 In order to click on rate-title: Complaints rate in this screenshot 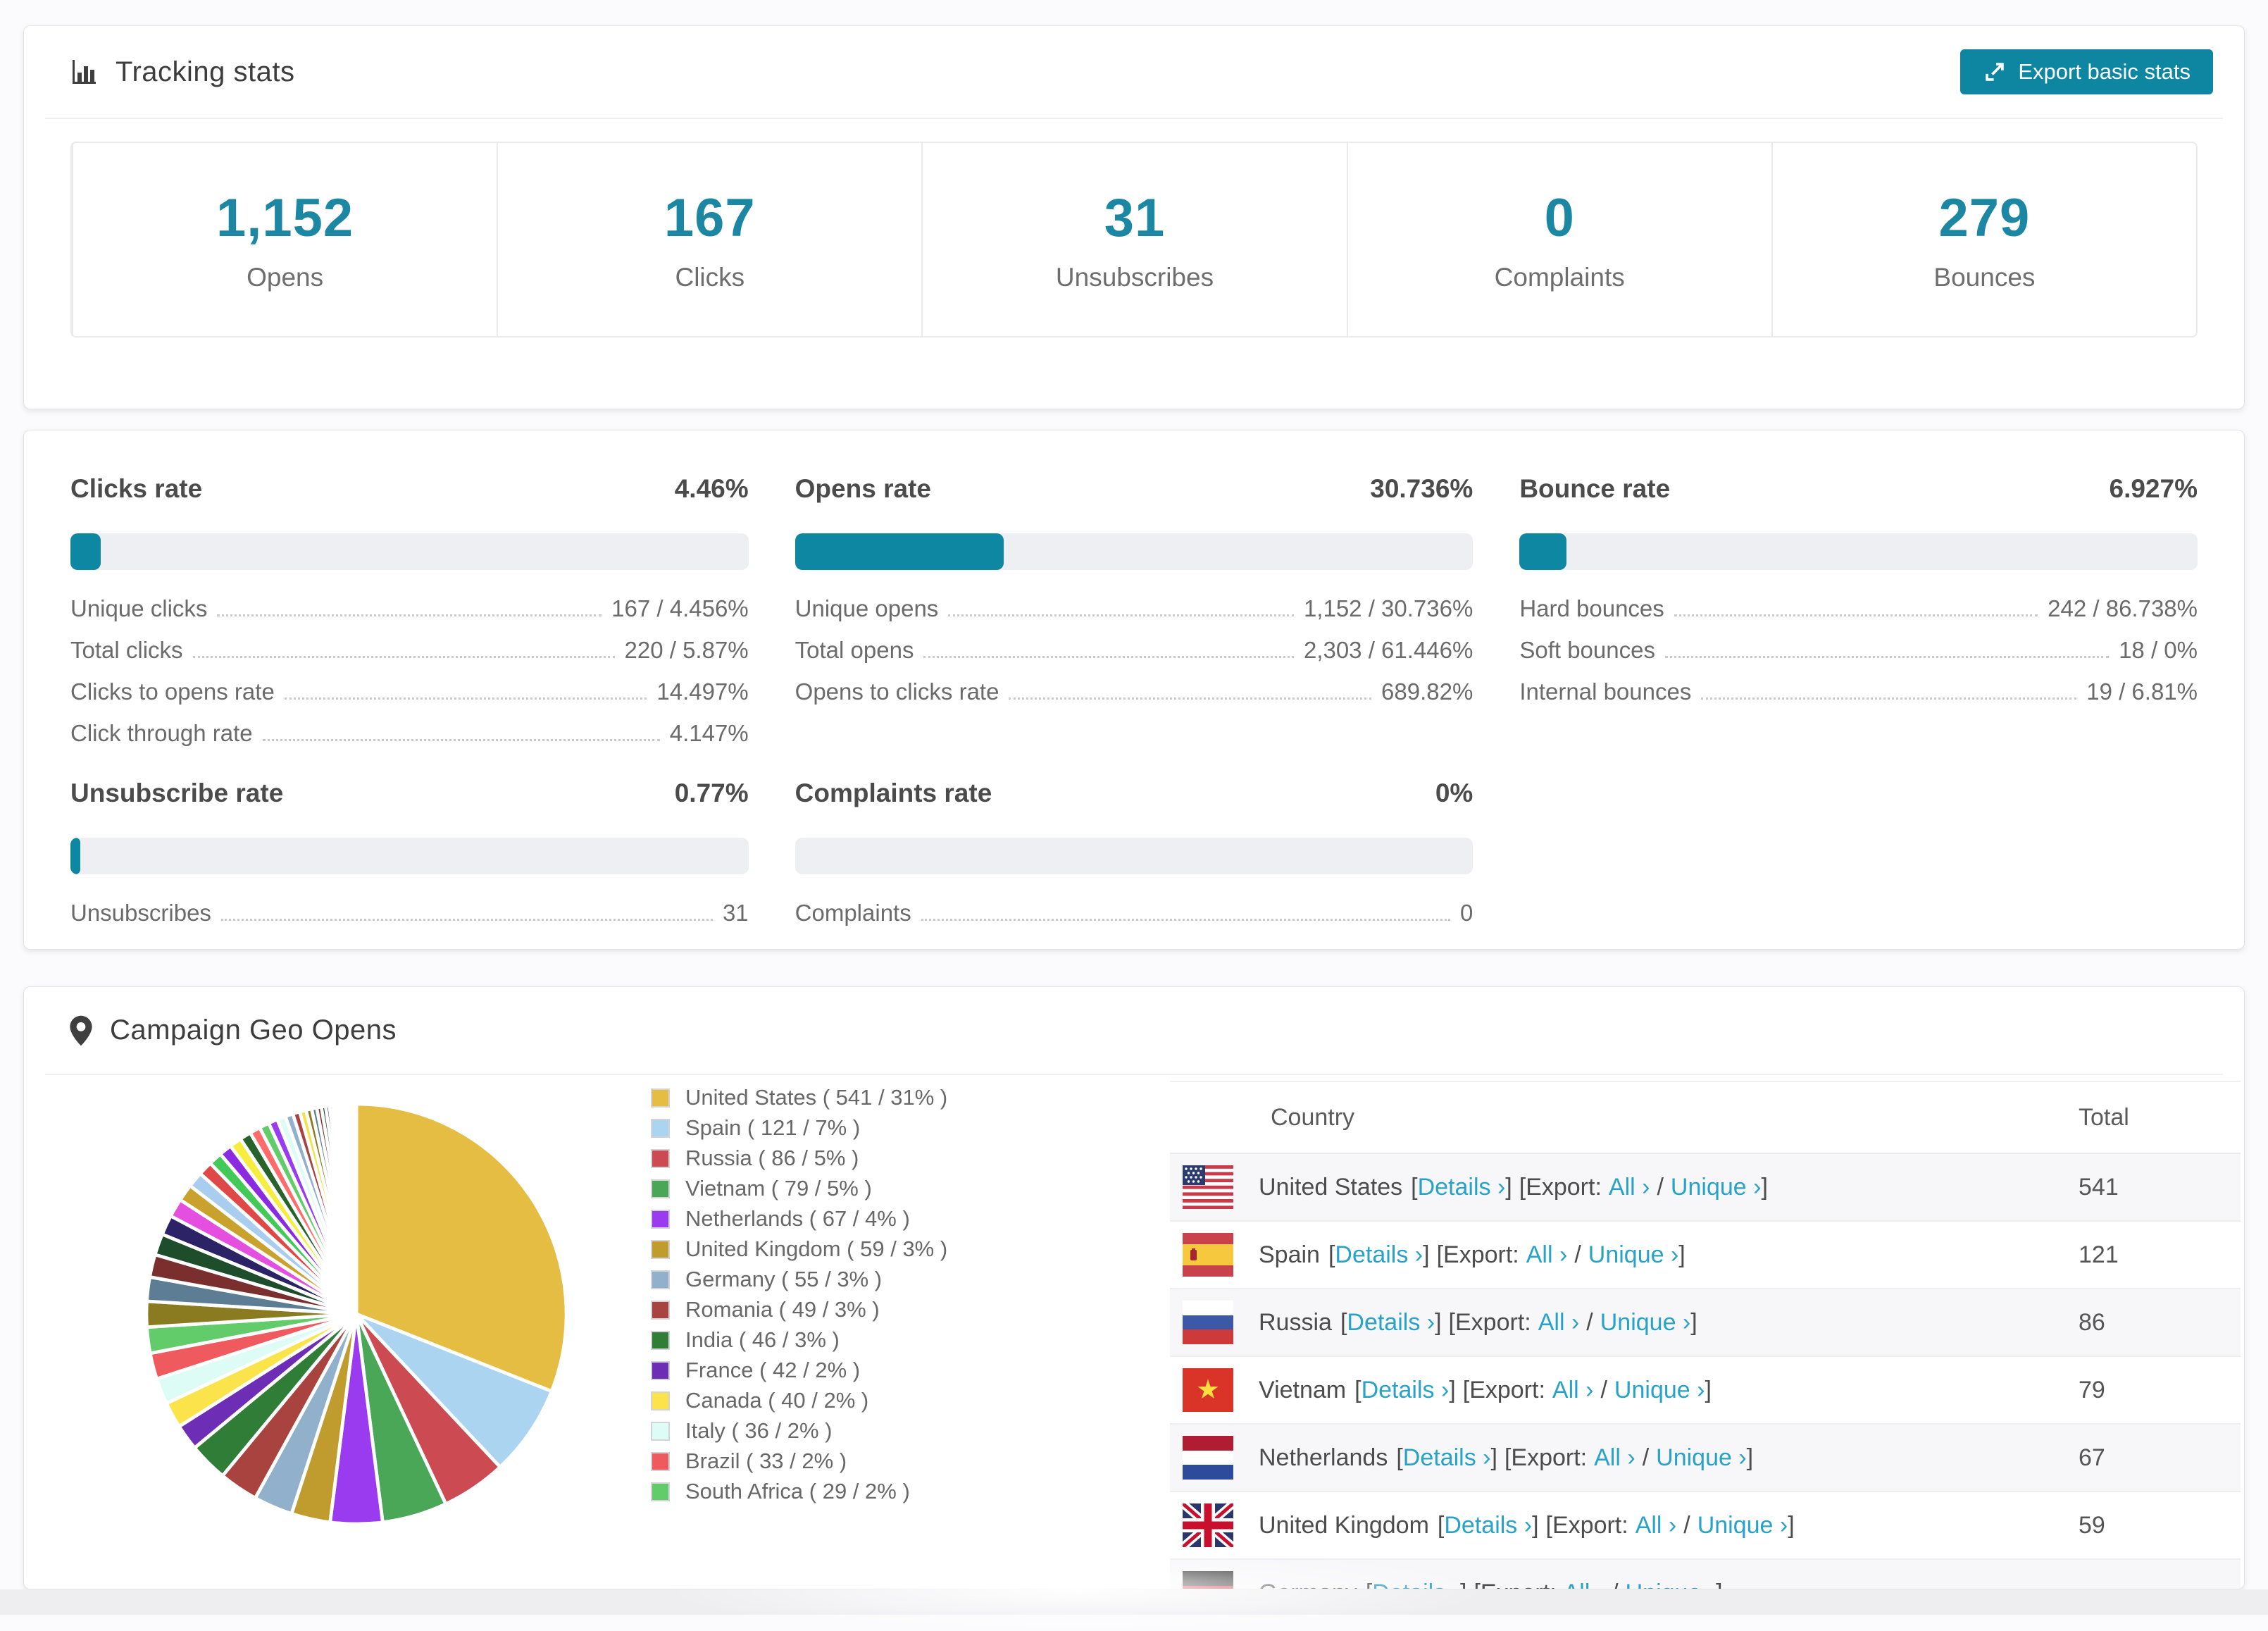, I will do `click(894, 794)`.